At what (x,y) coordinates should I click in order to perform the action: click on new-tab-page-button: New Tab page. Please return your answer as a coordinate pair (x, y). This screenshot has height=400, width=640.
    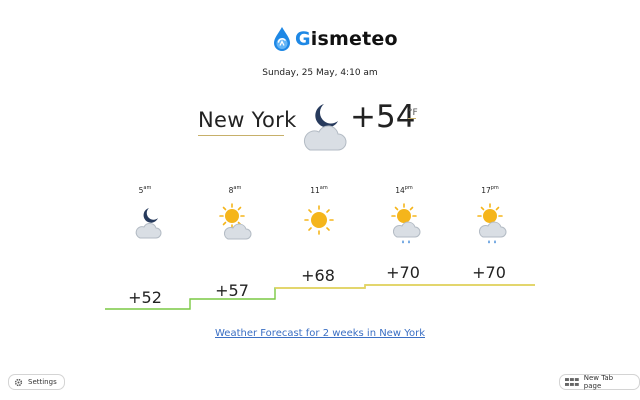
    Looking at the image, I should click on (599, 382).